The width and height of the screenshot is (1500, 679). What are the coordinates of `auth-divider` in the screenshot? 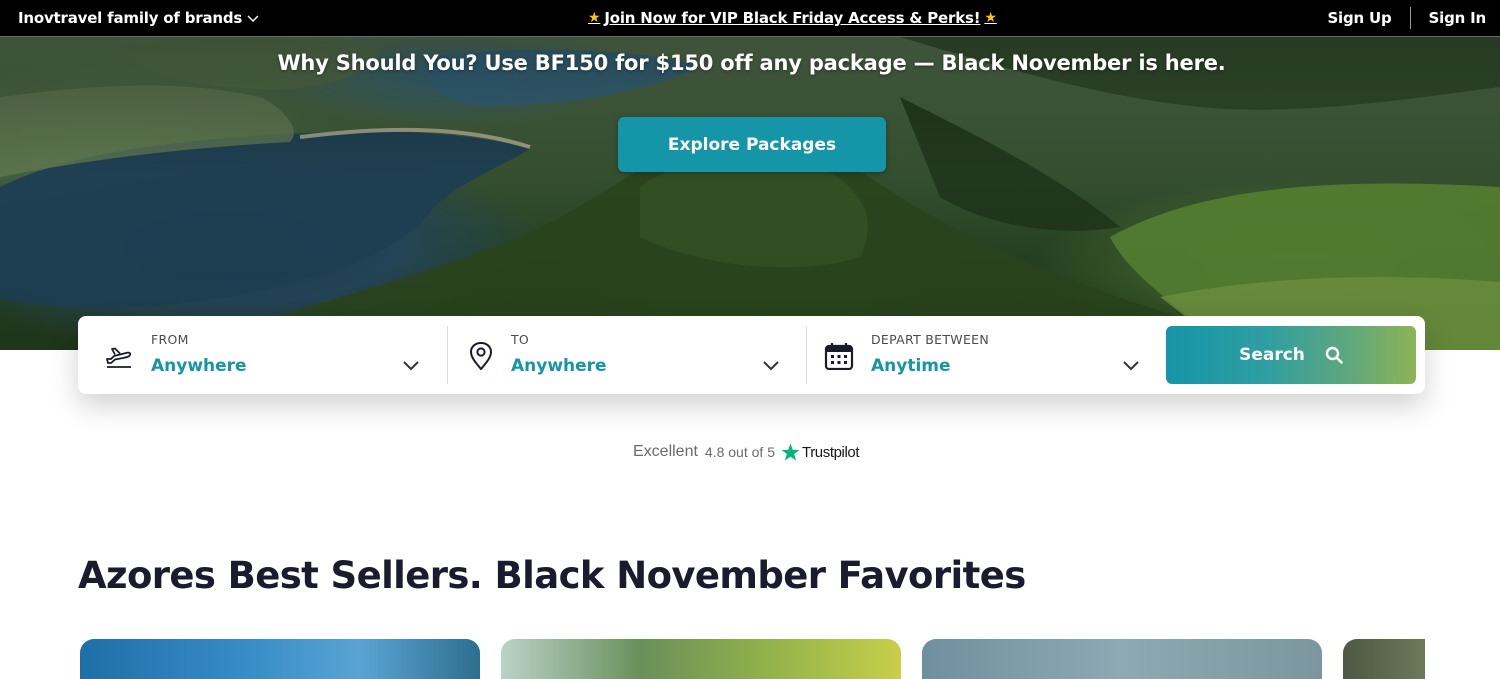 It's located at (1410, 18).